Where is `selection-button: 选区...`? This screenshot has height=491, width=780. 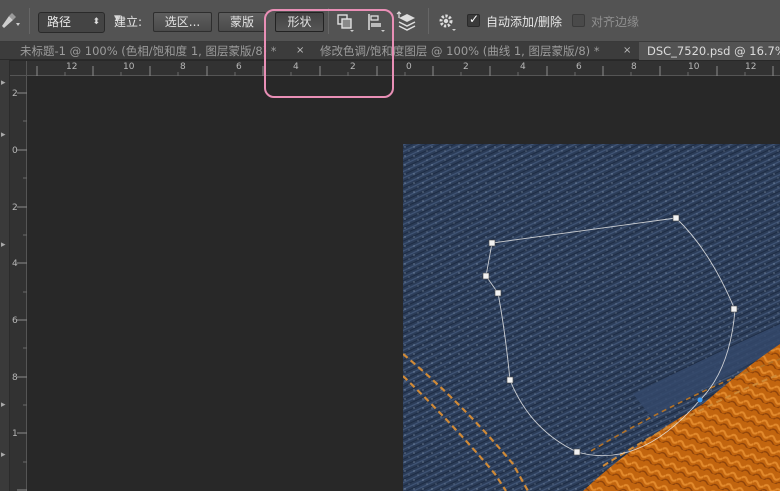 selection-button: 选区... is located at coordinates (182, 22).